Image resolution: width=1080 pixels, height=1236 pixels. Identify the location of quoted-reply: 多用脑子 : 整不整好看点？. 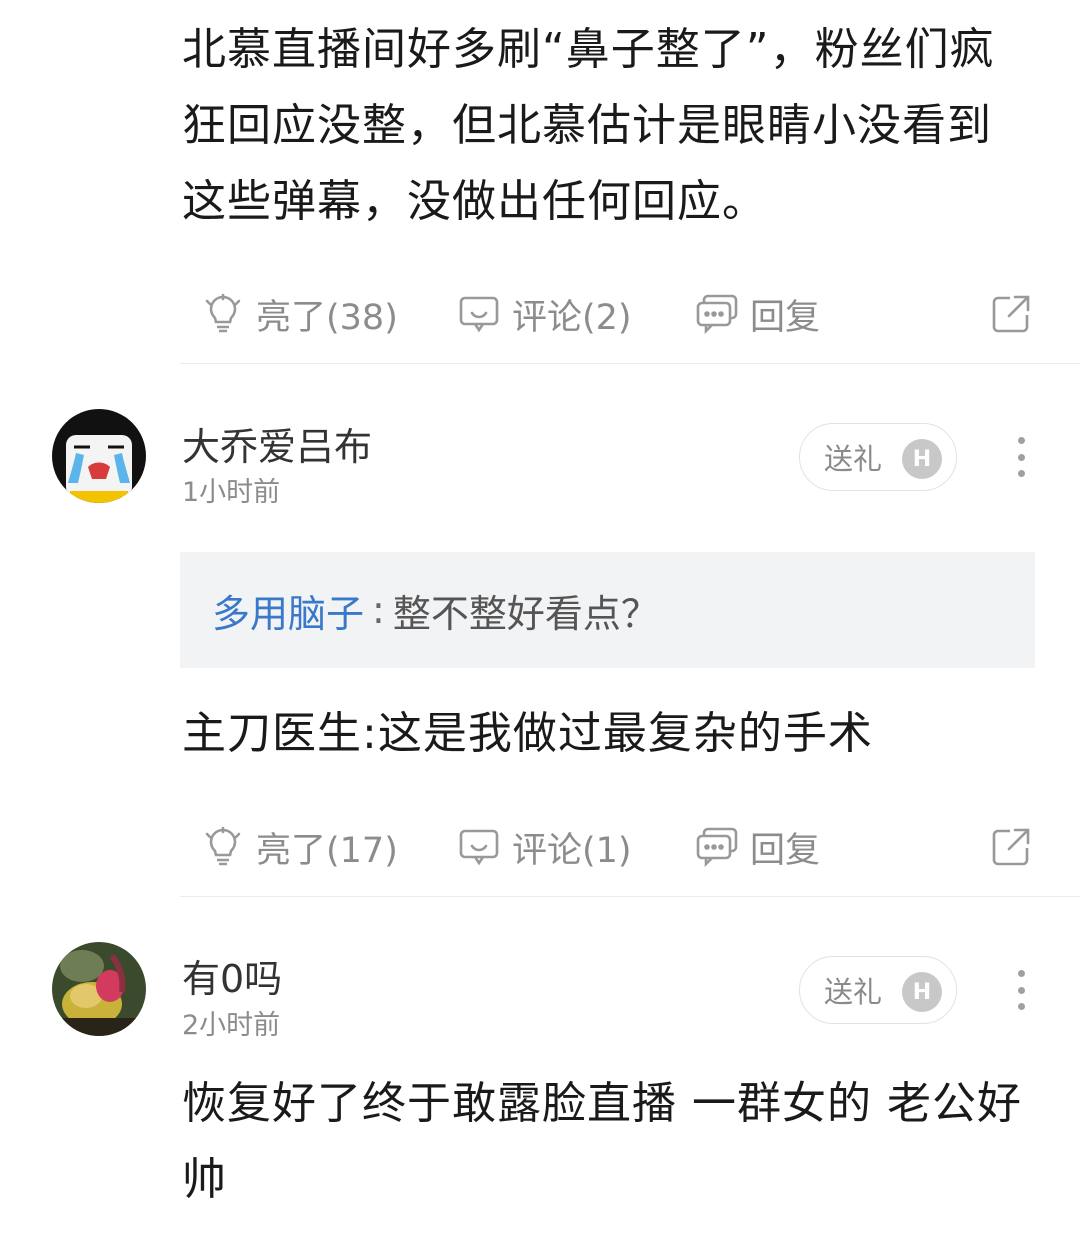
(607, 610).